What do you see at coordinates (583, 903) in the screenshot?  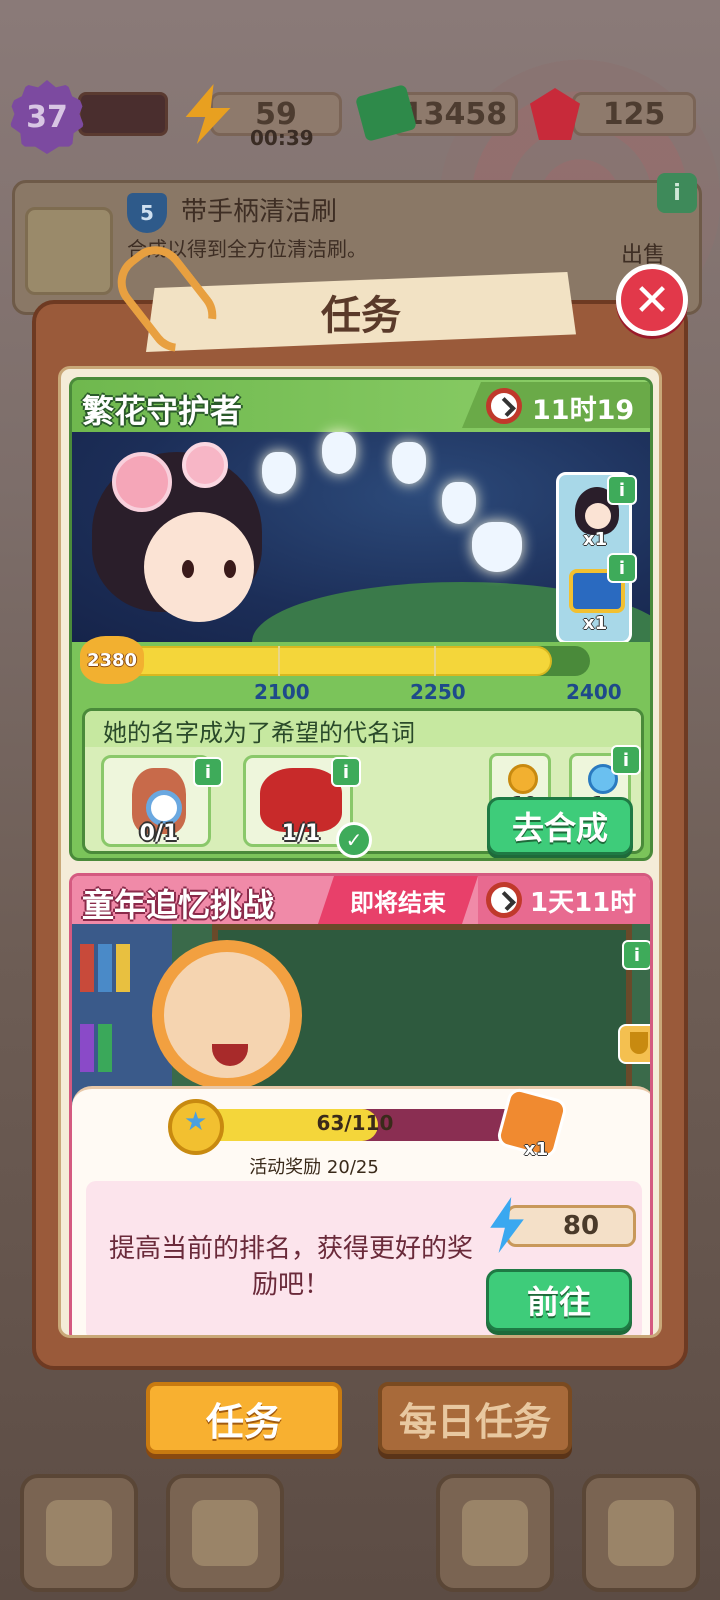 I see `timer-text: 1天11时` at bounding box center [583, 903].